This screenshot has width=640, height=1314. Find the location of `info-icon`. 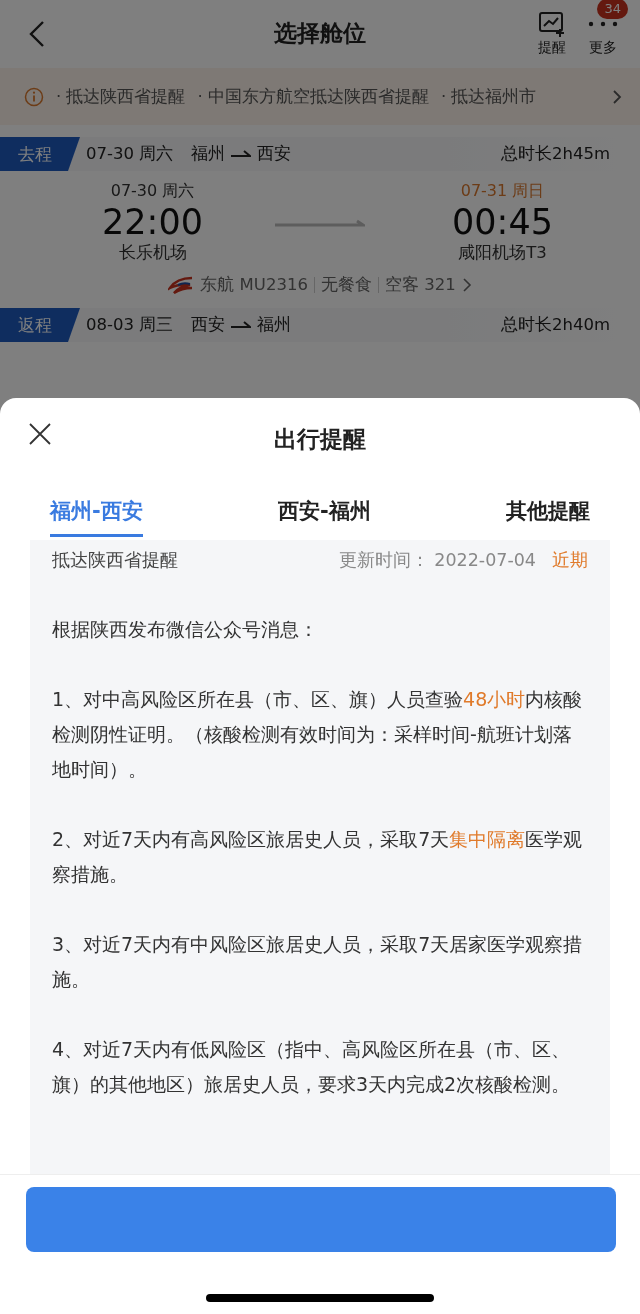

info-icon is located at coordinates (34, 96).